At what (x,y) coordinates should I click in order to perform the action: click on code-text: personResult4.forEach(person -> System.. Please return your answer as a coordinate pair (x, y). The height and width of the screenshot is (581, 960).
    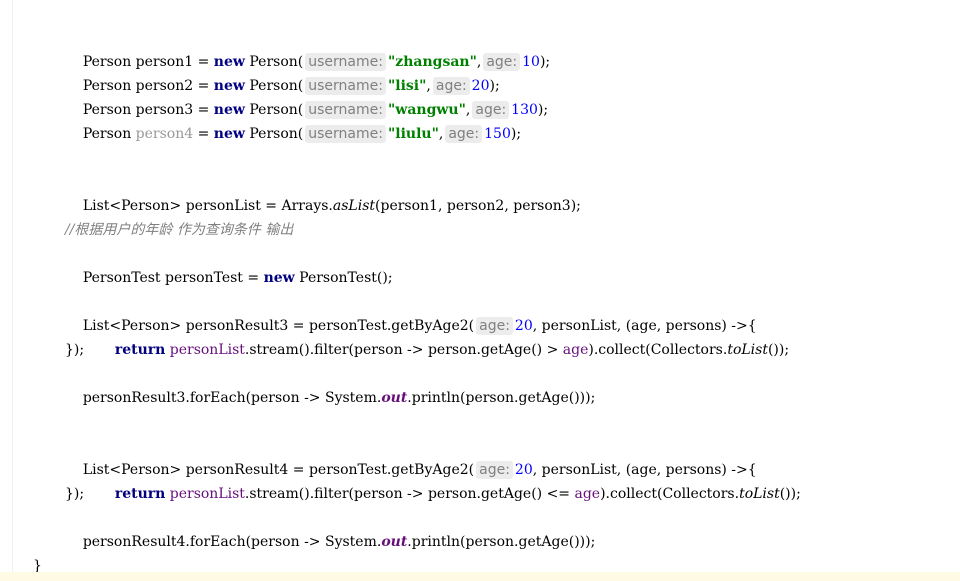
    Looking at the image, I should click on (232, 542).